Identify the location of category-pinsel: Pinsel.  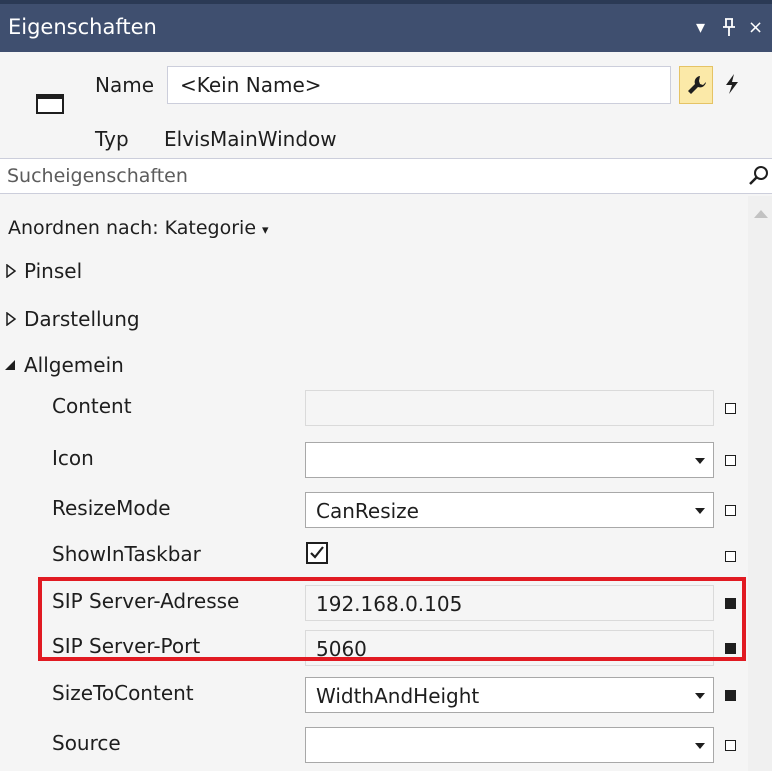
(44, 271).